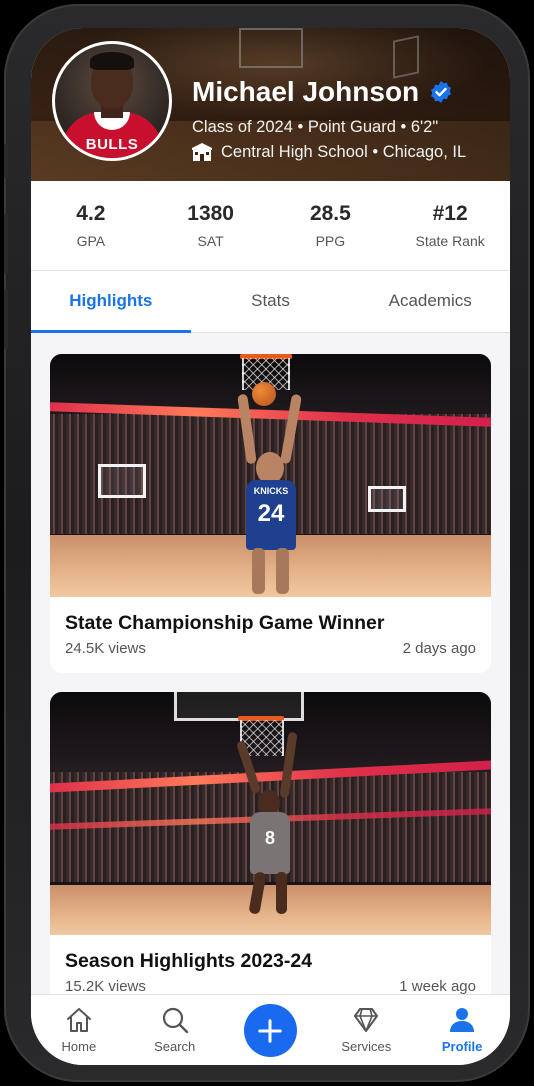  I want to click on volume-down-button, so click(6, 319).